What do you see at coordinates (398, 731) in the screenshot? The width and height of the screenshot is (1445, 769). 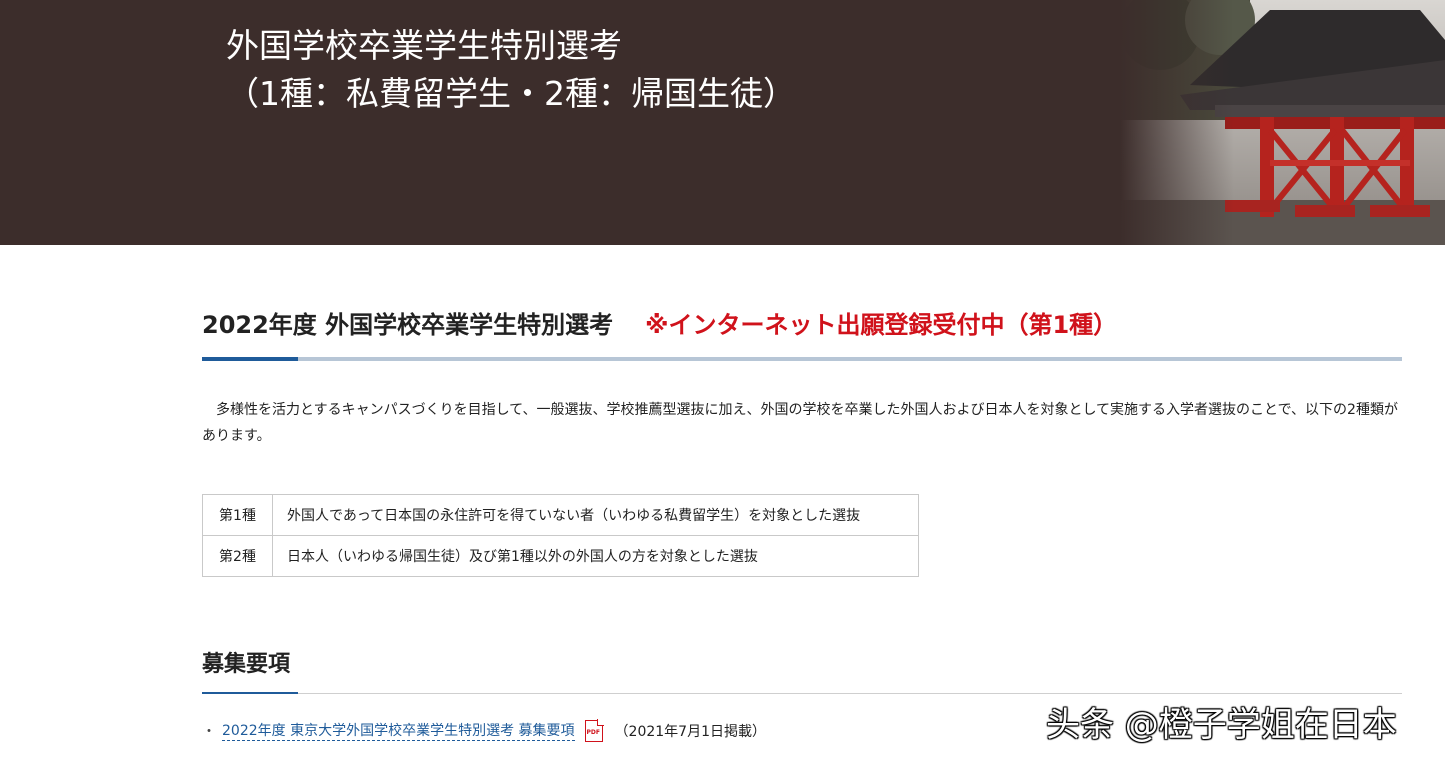 I see `recruitment-guide-link: 2022年度 東京大学外国学校卒業学生特別選考 募集要項` at bounding box center [398, 731].